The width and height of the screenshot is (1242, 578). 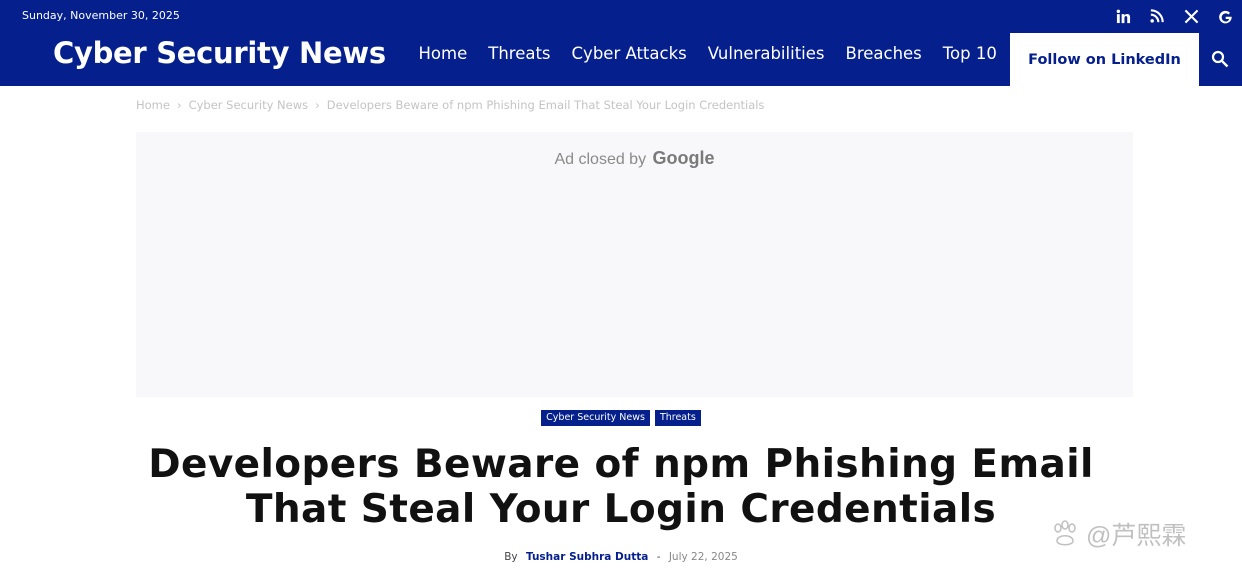 What do you see at coordinates (1220, 59) in the screenshot?
I see `search-icon` at bounding box center [1220, 59].